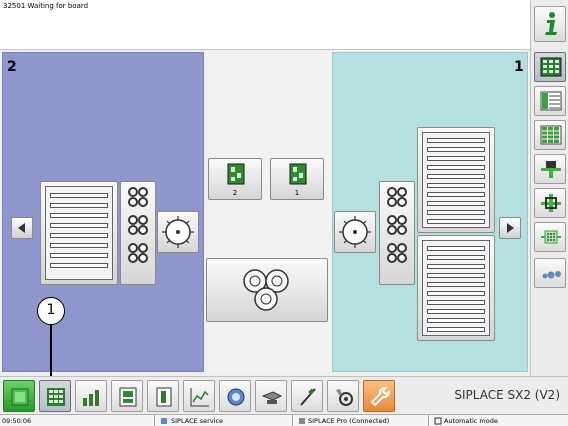 Image resolution: width=568 pixels, height=426 pixels. Describe the element at coordinates (297, 193) in the screenshot. I see `board-label: 1` at that location.